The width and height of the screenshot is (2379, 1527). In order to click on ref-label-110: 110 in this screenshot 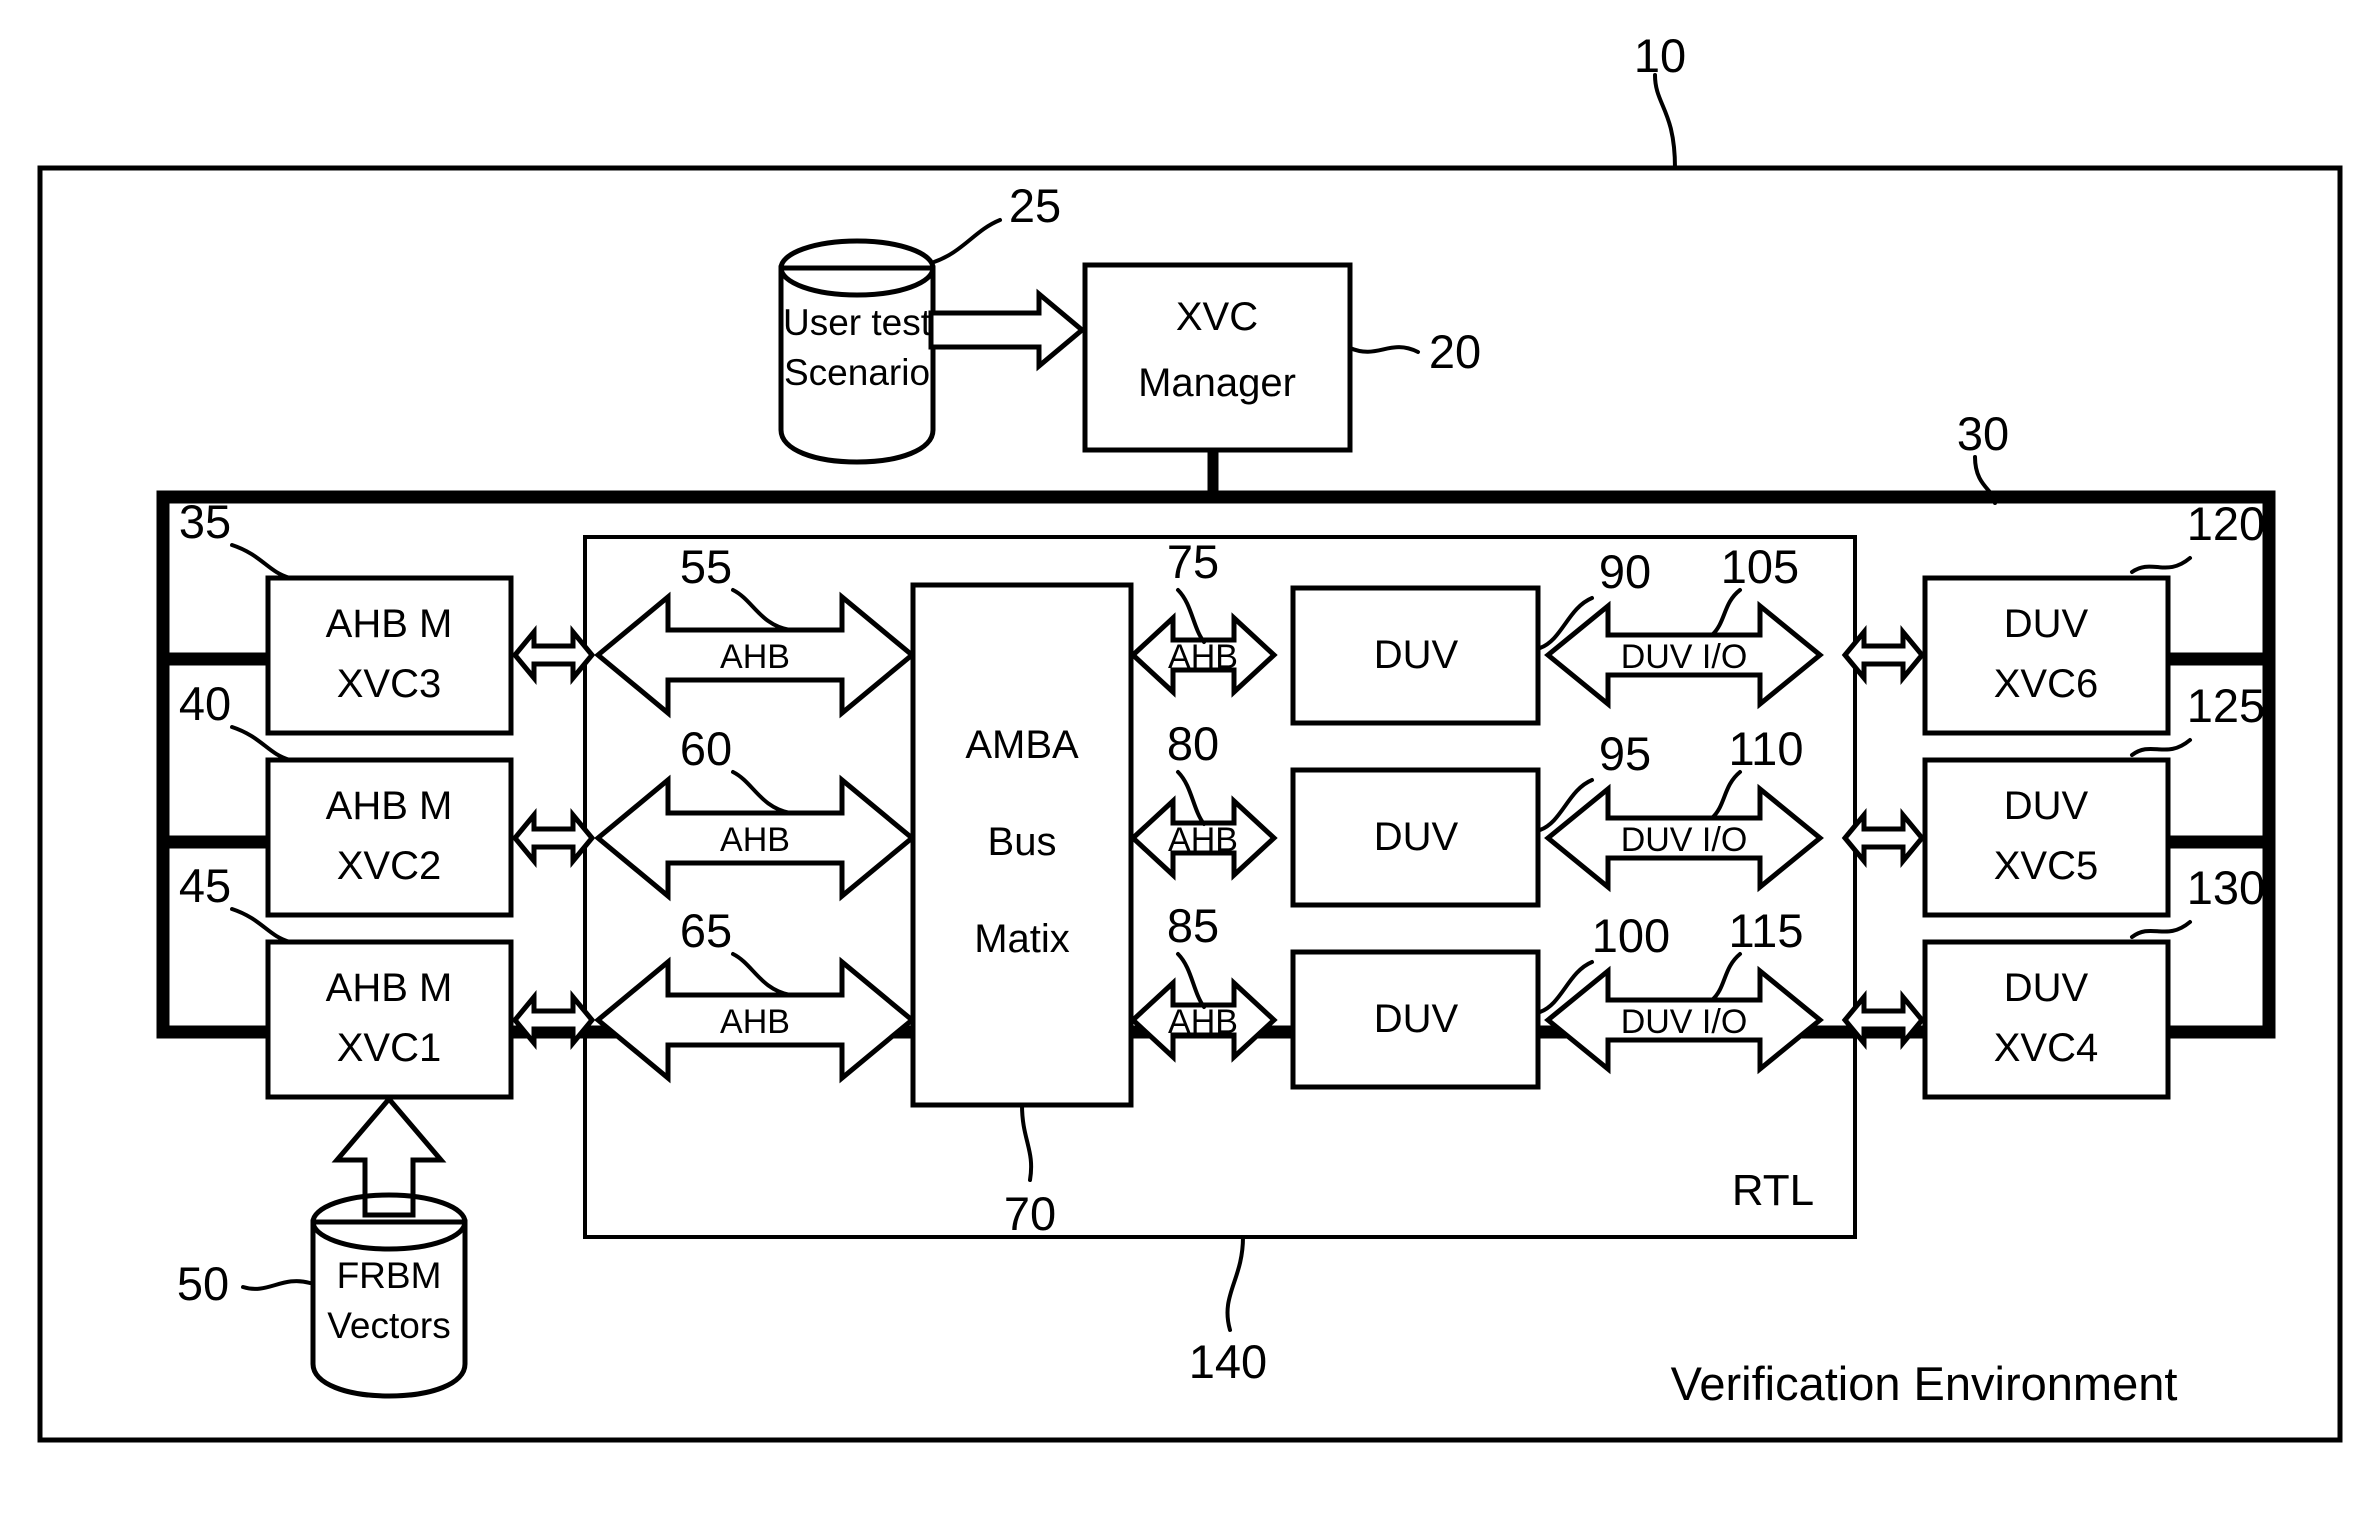, I will do `click(1766, 748)`.